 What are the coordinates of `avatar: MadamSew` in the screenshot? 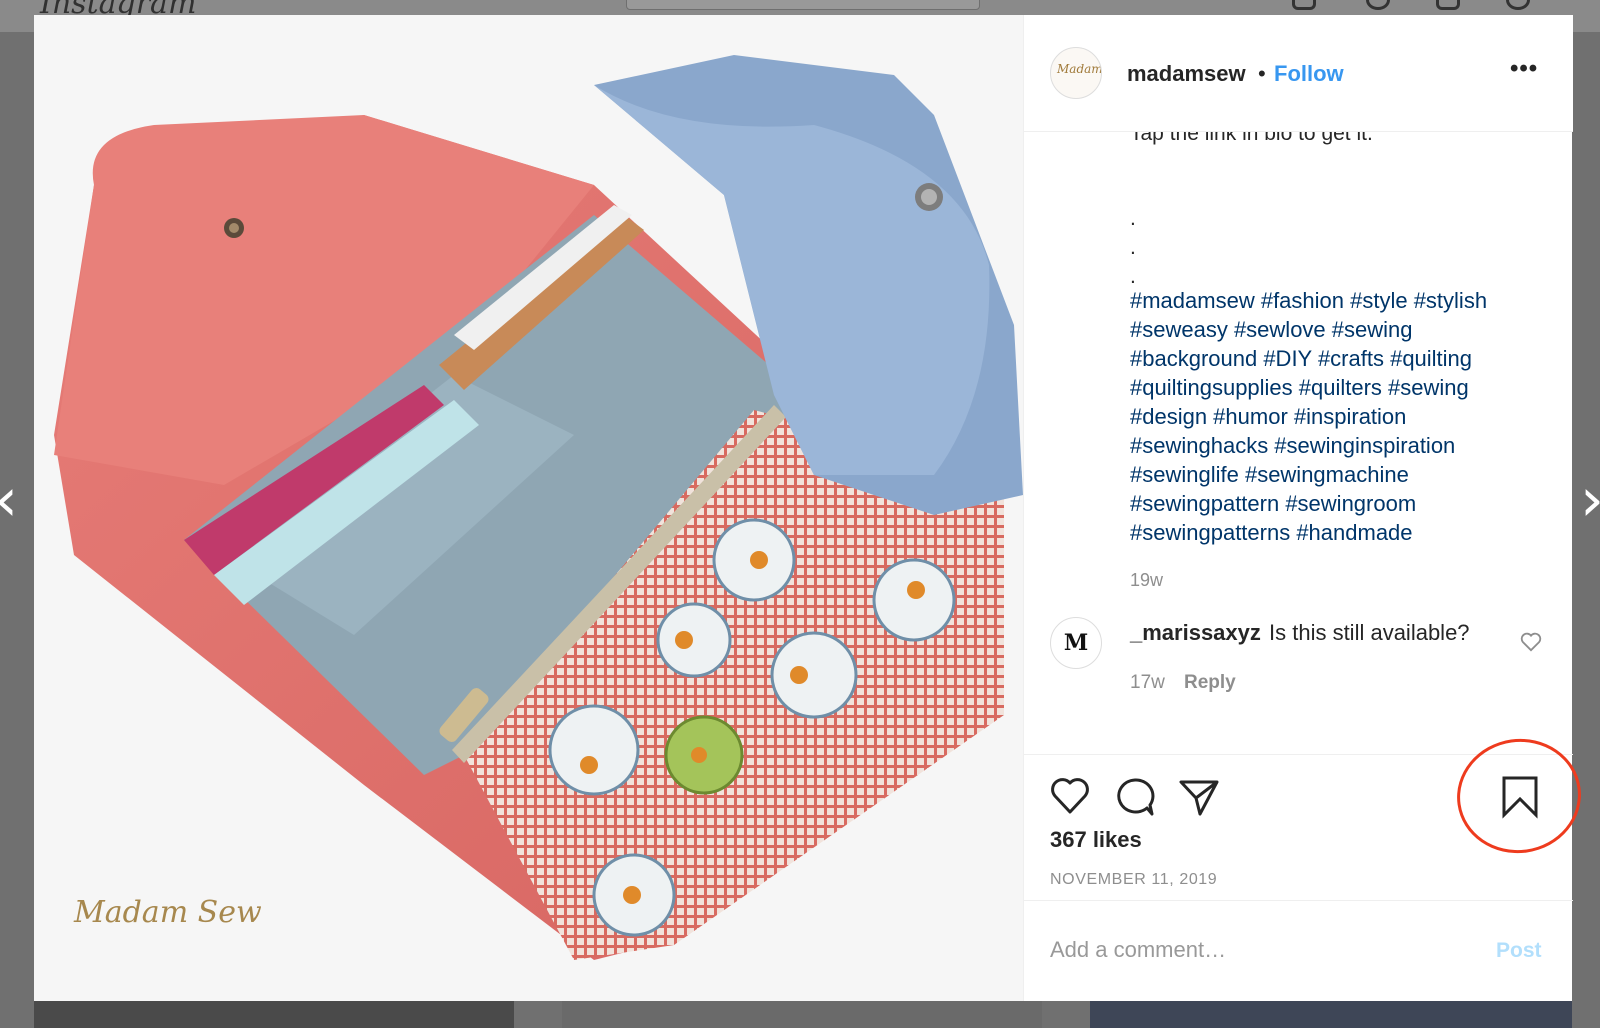 It's located at (1076, 73).